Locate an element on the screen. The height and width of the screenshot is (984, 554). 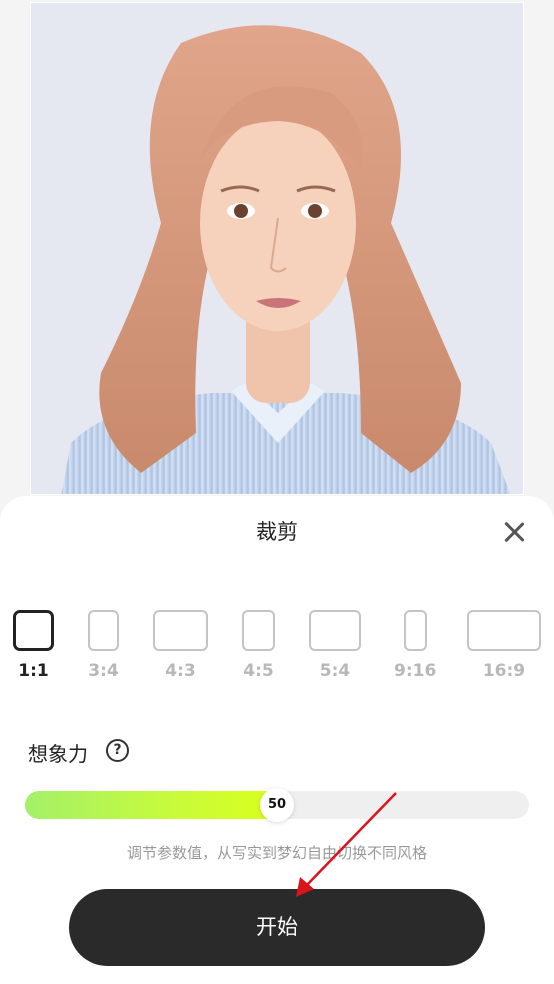
help-circle-icon: ? is located at coordinates (117, 750).